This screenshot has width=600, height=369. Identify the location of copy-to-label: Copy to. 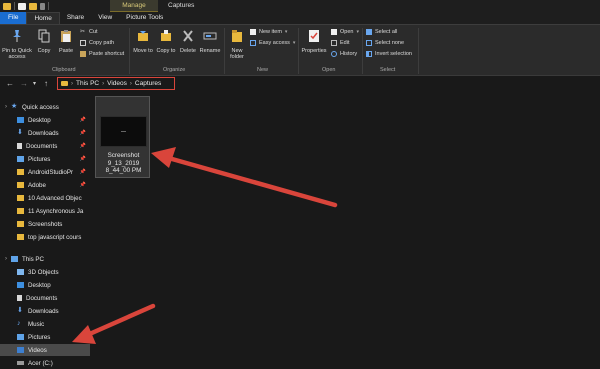
(166, 50).